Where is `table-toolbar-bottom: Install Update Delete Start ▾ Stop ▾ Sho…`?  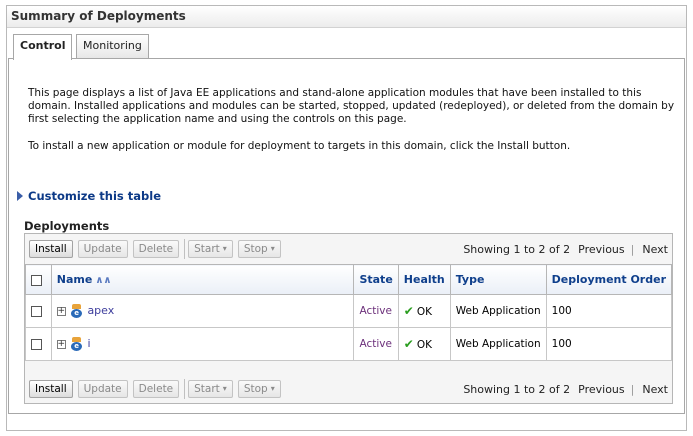
table-toolbar-bottom: Install Update Delete Start ▾ Stop ▾ Sho… is located at coordinates (348, 389).